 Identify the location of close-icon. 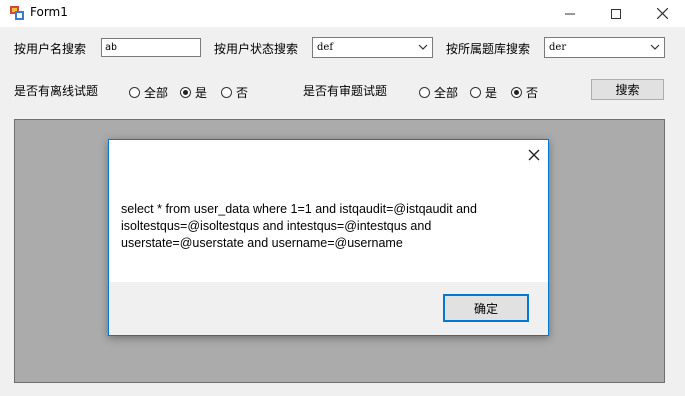
(662, 13).